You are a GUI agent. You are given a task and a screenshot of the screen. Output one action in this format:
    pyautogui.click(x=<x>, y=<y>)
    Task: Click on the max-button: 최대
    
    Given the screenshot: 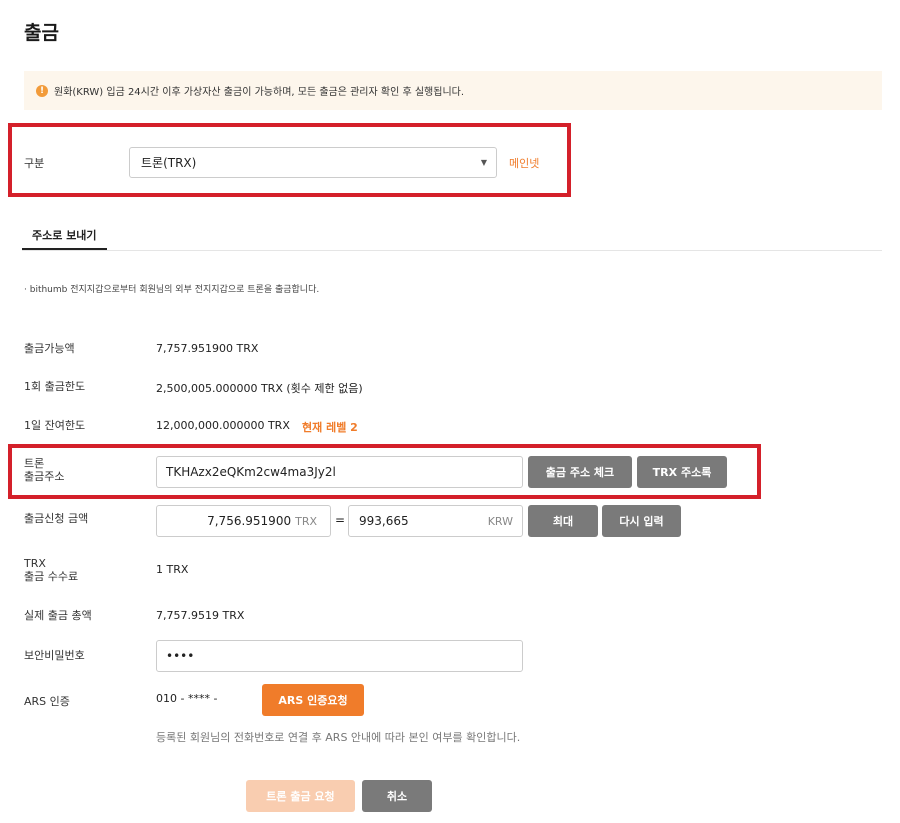 What is the action you would take?
    pyautogui.click(x=563, y=521)
    